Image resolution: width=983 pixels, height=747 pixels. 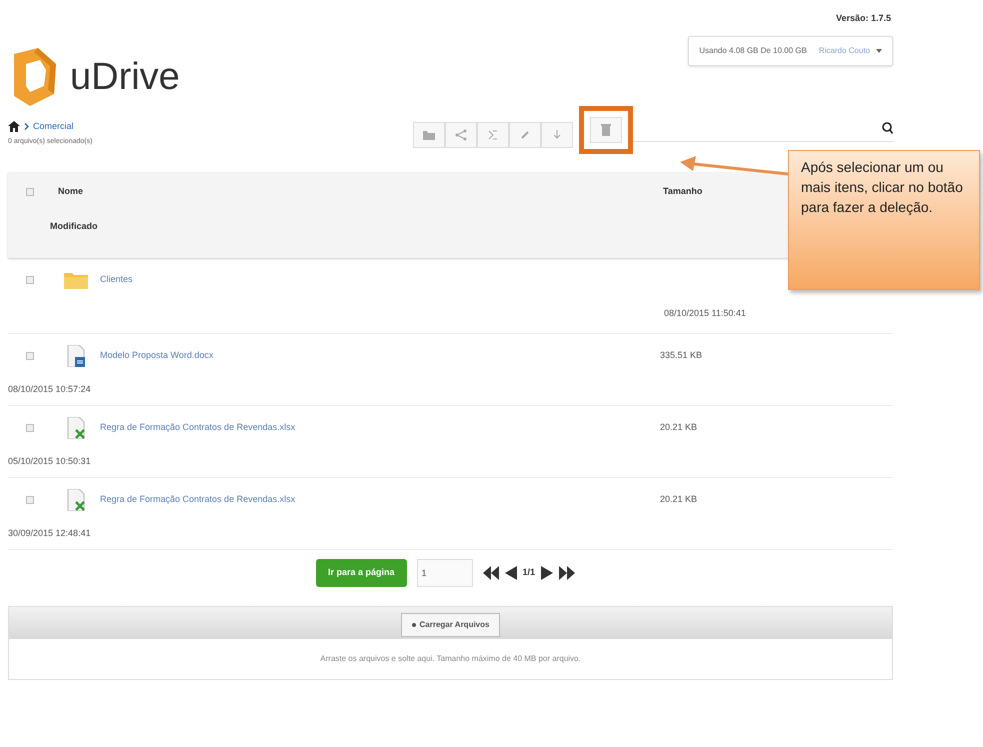 I want to click on file-name-link: Modelo Proposta Word.docx, so click(x=380, y=355).